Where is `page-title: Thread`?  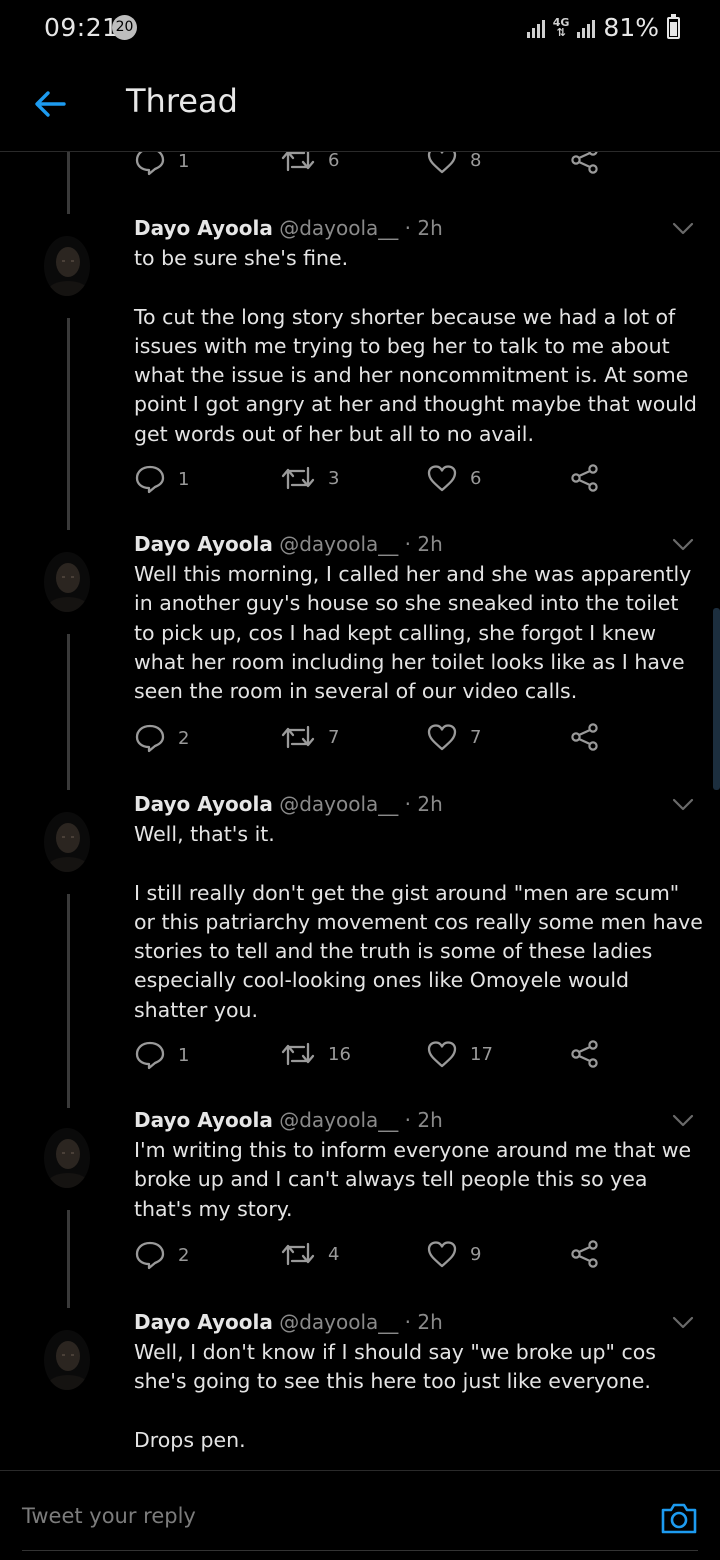 page-title: Thread is located at coordinates (182, 101).